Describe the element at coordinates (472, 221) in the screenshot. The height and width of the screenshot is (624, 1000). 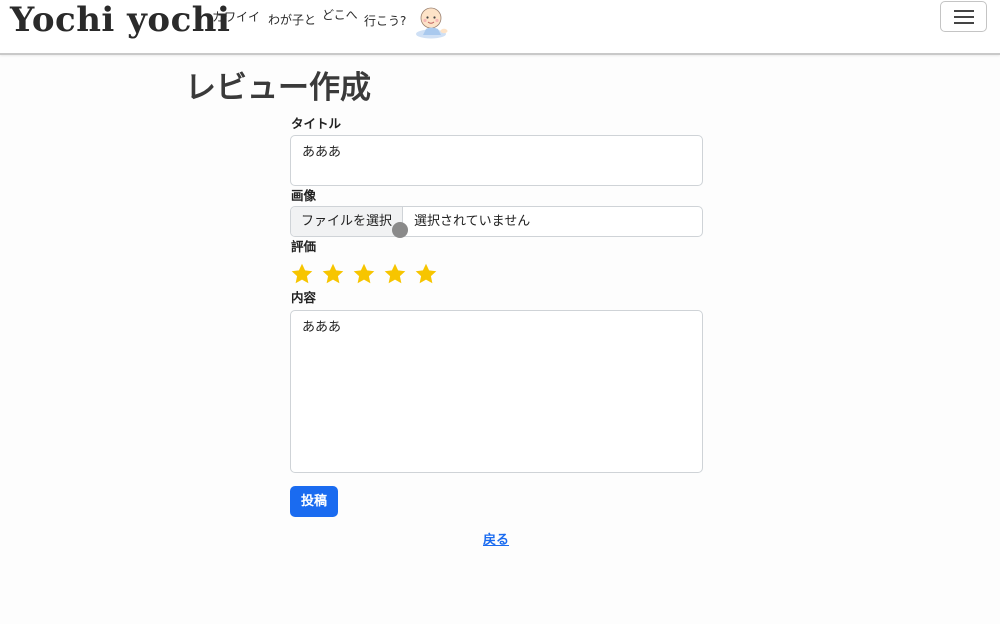
I see `file-status-text: 選択されていません` at that location.